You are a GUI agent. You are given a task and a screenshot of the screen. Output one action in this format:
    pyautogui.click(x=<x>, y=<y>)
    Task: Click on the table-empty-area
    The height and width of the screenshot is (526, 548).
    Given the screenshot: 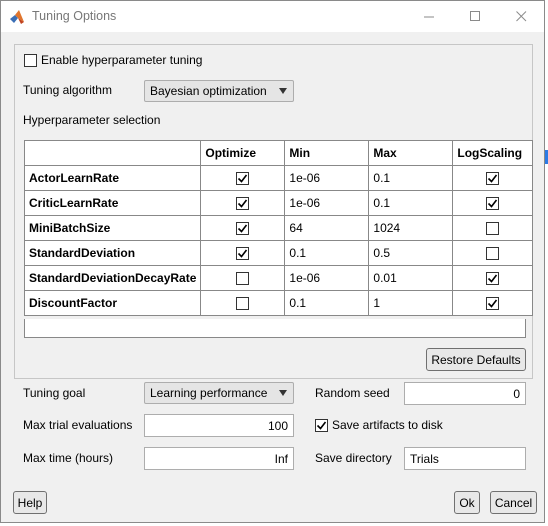 What is the action you would take?
    pyautogui.click(x=275, y=328)
    